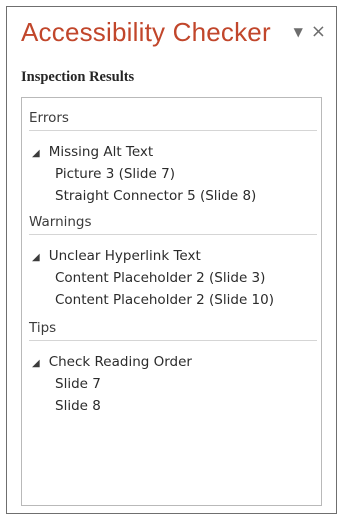 This screenshot has height=522, width=345. I want to click on section-header-errors: Errors, so click(173, 120).